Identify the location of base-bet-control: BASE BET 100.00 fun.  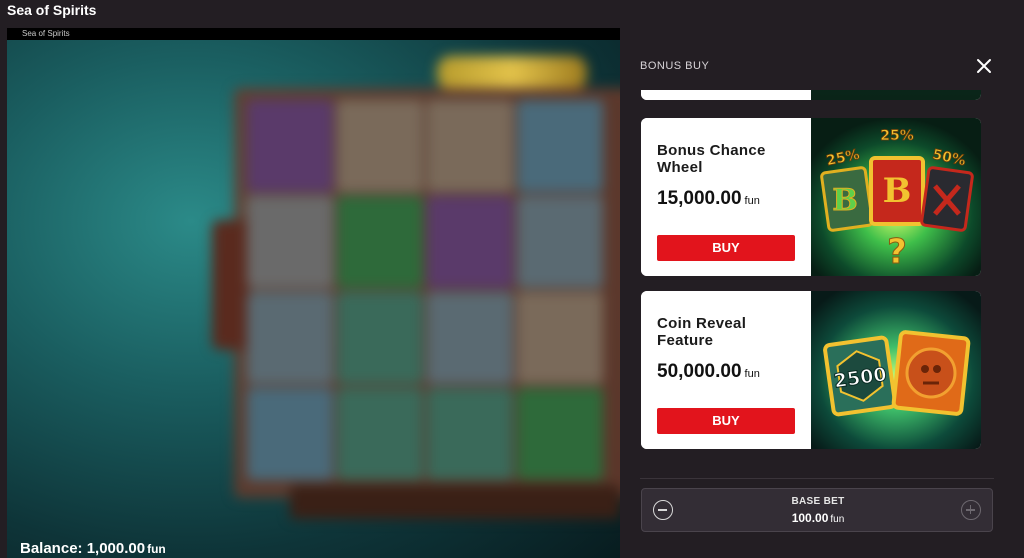
(817, 510).